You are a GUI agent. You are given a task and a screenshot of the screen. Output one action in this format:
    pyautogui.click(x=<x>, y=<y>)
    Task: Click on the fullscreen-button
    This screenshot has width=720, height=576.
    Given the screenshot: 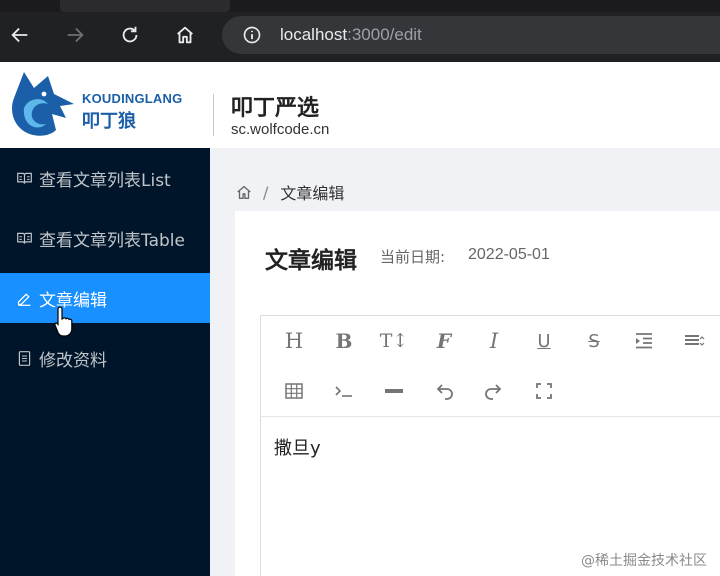 What is the action you would take?
    pyautogui.click(x=544, y=391)
    